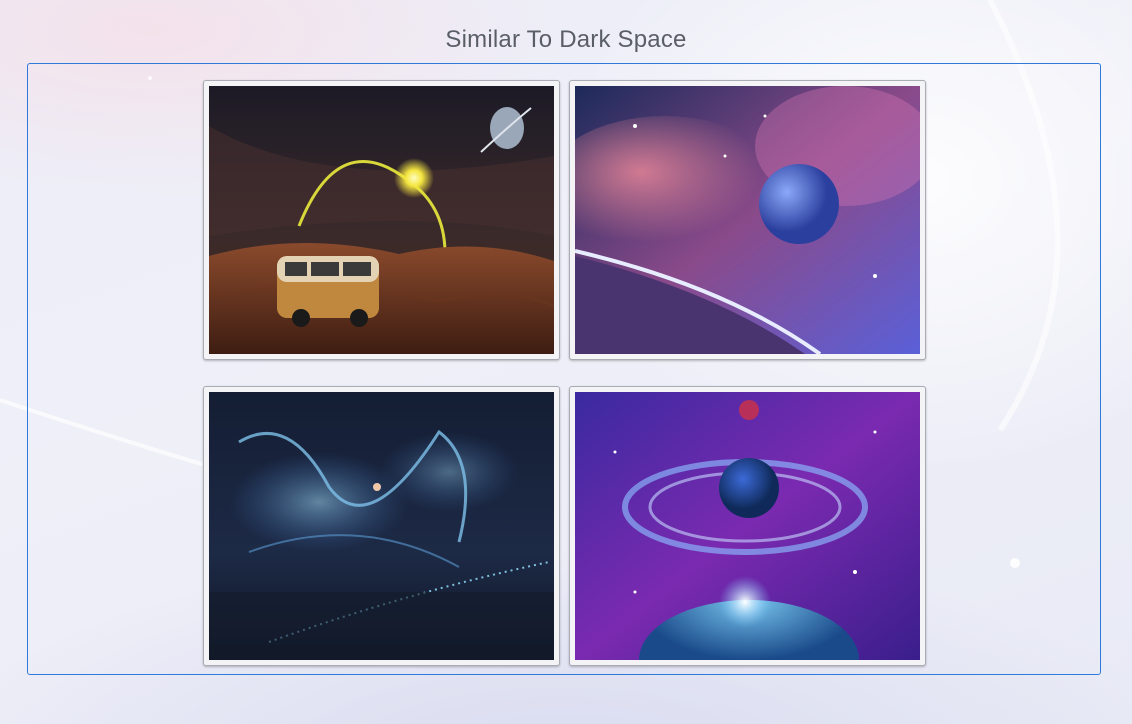  I want to click on image-ringed-planet, so click(747, 526).